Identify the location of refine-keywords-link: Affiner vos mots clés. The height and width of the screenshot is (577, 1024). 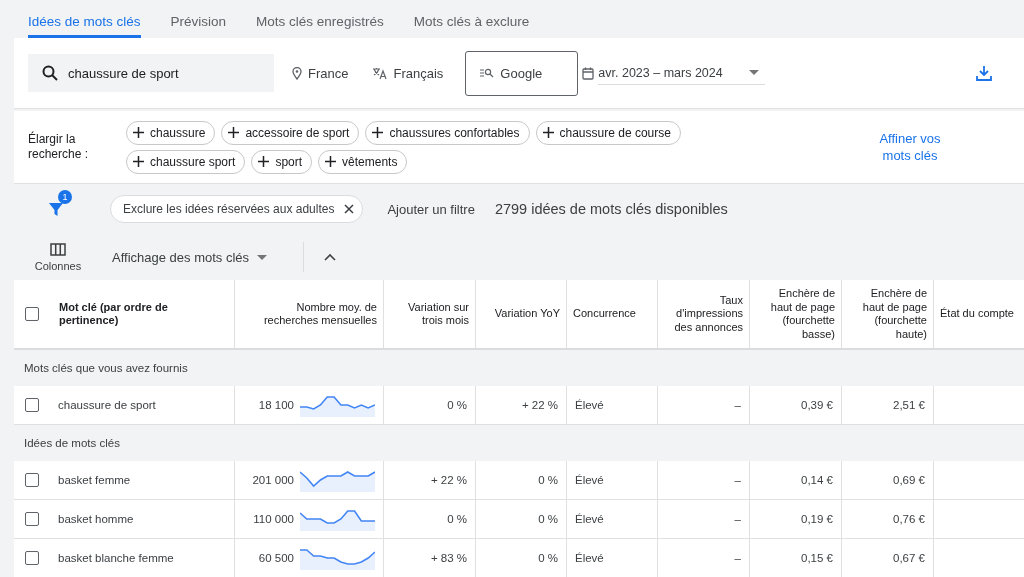
(910, 147).